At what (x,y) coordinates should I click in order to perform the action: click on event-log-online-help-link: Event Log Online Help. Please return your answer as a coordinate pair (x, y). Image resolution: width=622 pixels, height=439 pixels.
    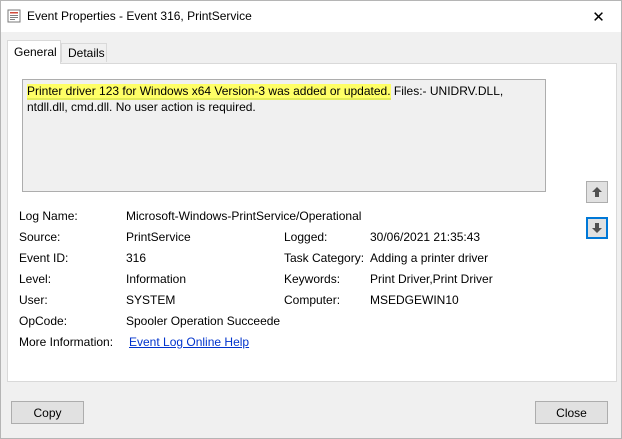
    Looking at the image, I should click on (189, 342).